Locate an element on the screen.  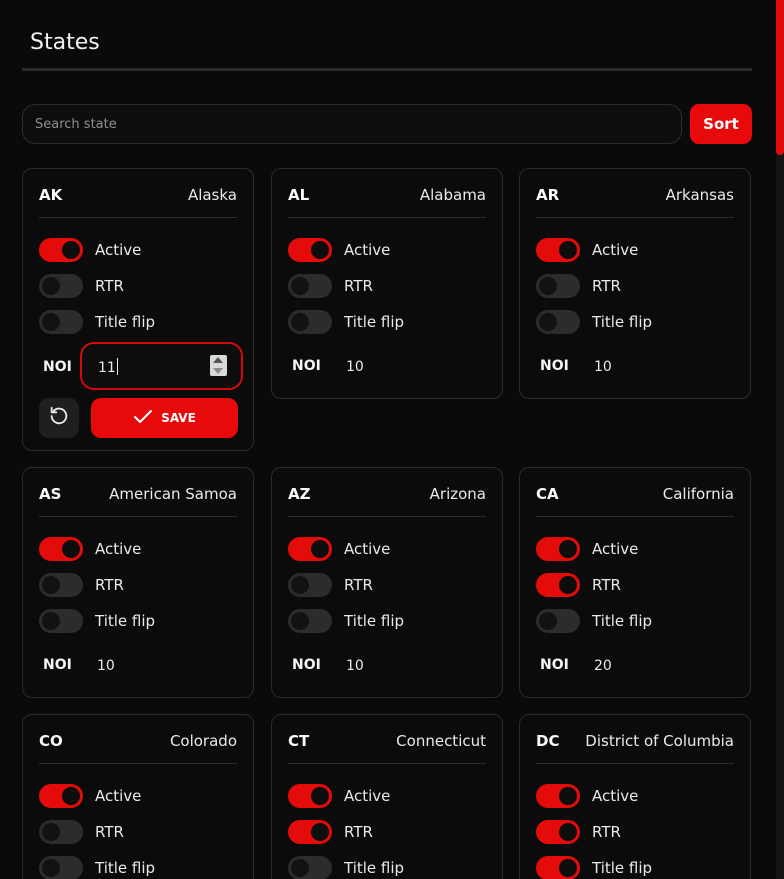
noi-input-value: 11 is located at coordinates (108, 367).